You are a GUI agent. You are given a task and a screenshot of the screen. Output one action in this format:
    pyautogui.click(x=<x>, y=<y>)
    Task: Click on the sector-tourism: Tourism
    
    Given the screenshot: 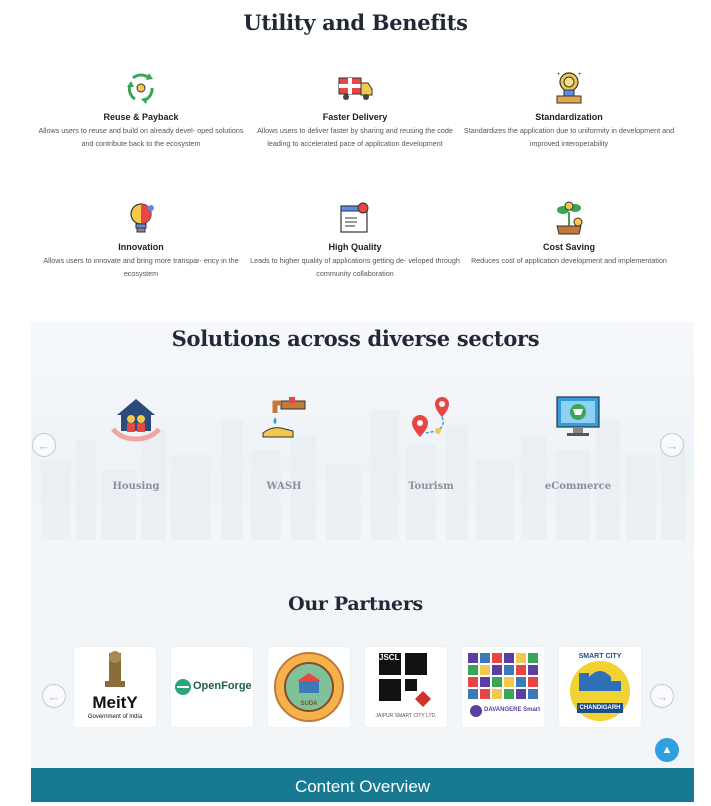 What is the action you would take?
    pyautogui.click(x=431, y=442)
    